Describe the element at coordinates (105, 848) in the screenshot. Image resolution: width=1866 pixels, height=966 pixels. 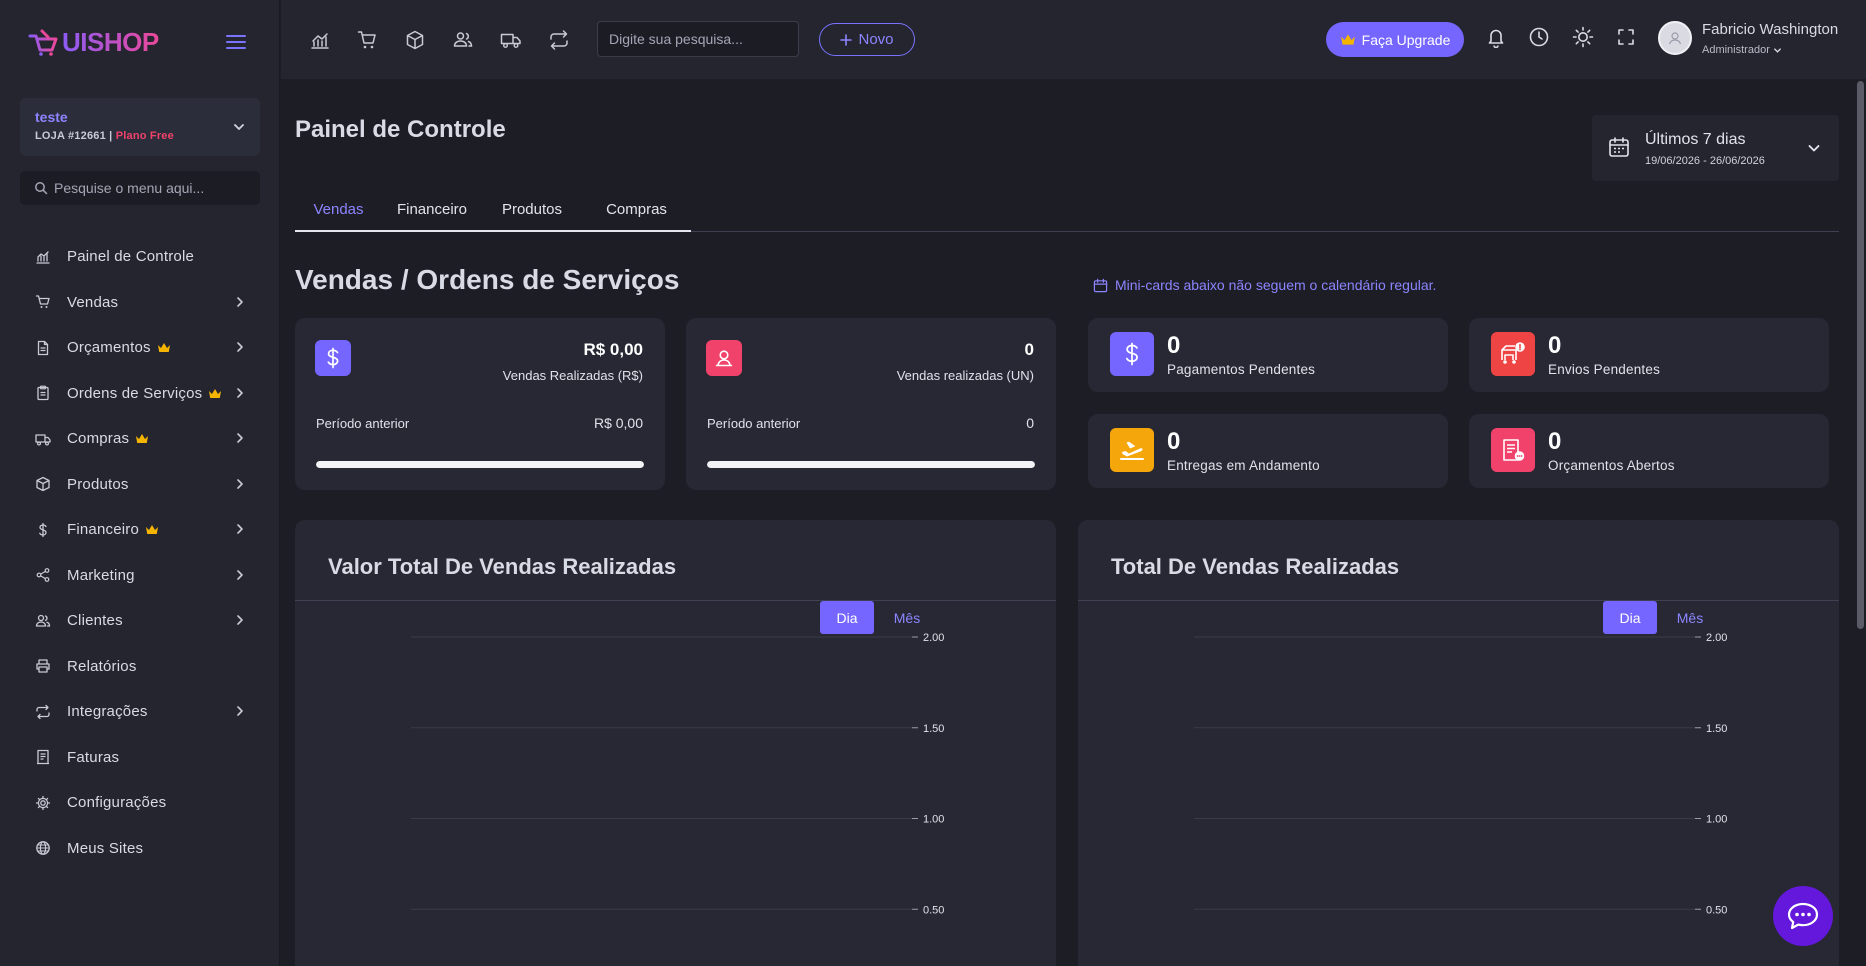
I see `sidebar-item-label: Meus Sites` at that location.